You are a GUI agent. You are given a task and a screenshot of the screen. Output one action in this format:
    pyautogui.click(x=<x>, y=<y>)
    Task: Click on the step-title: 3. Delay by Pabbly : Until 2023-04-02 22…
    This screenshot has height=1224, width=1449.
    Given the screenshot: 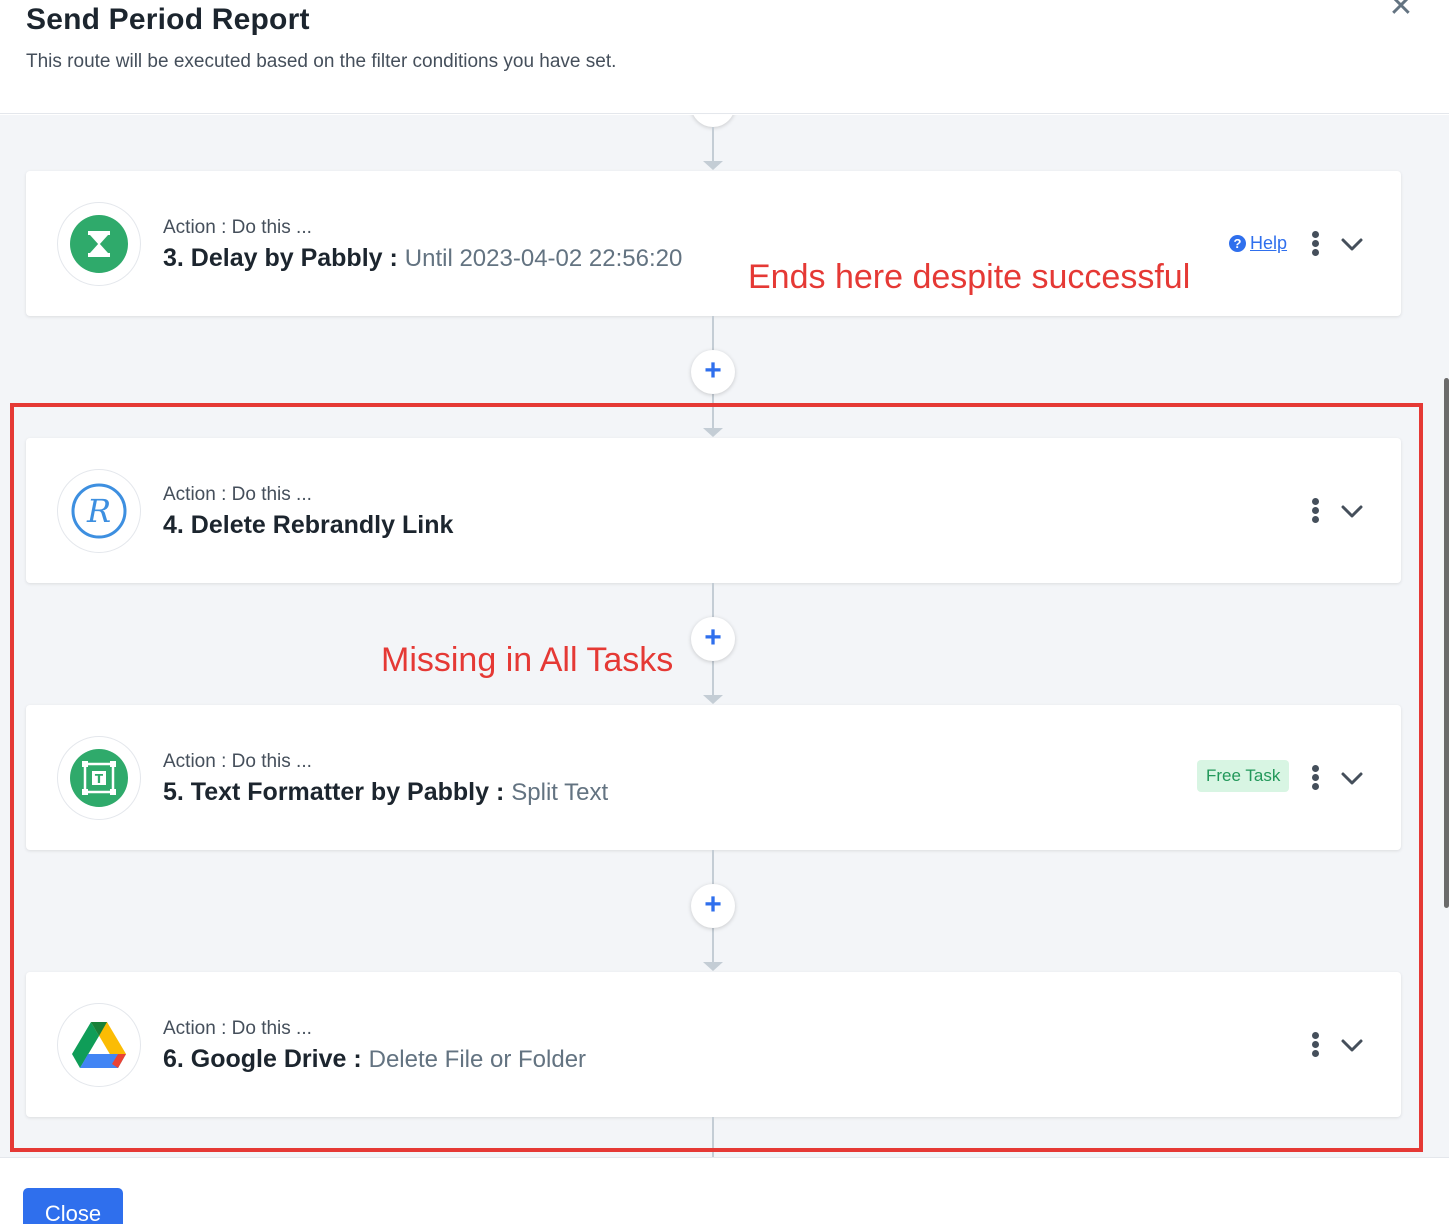 What is the action you would take?
    pyautogui.click(x=422, y=258)
    